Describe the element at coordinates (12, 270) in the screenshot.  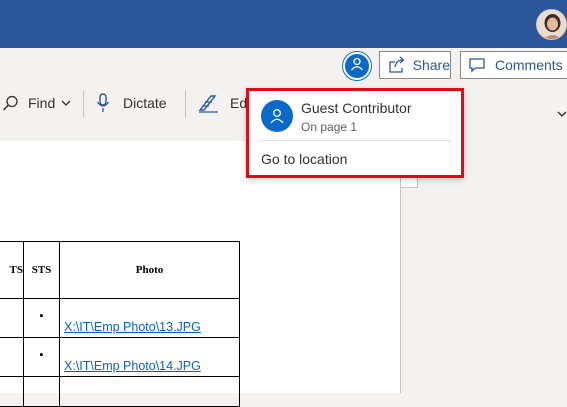
I see `column-header: TS` at that location.